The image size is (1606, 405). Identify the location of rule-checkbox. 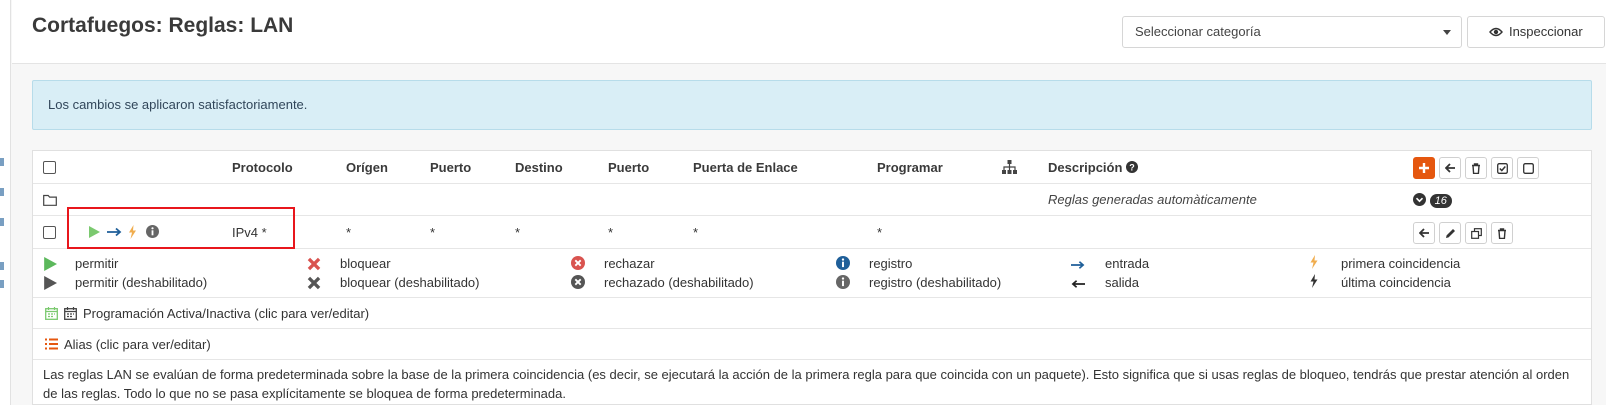
(49, 232).